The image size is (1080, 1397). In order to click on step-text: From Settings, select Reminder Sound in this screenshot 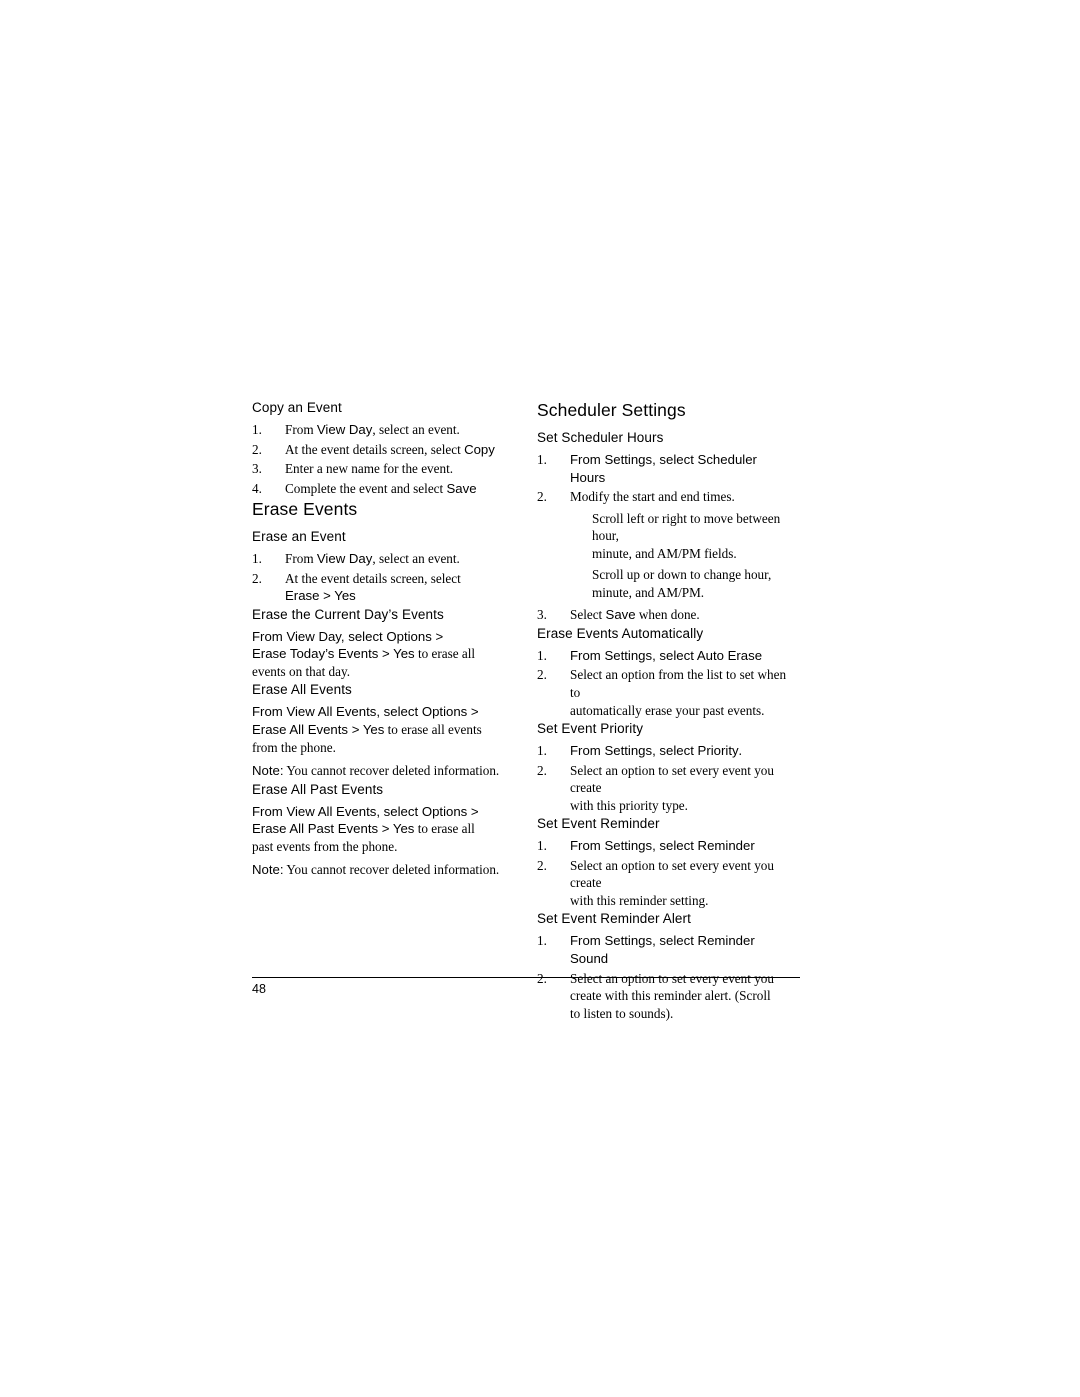, I will do `click(662, 949)`.